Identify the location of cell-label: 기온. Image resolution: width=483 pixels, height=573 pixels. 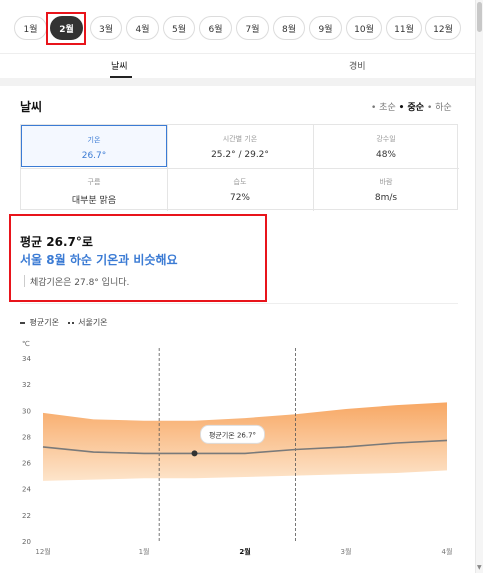
(94, 140).